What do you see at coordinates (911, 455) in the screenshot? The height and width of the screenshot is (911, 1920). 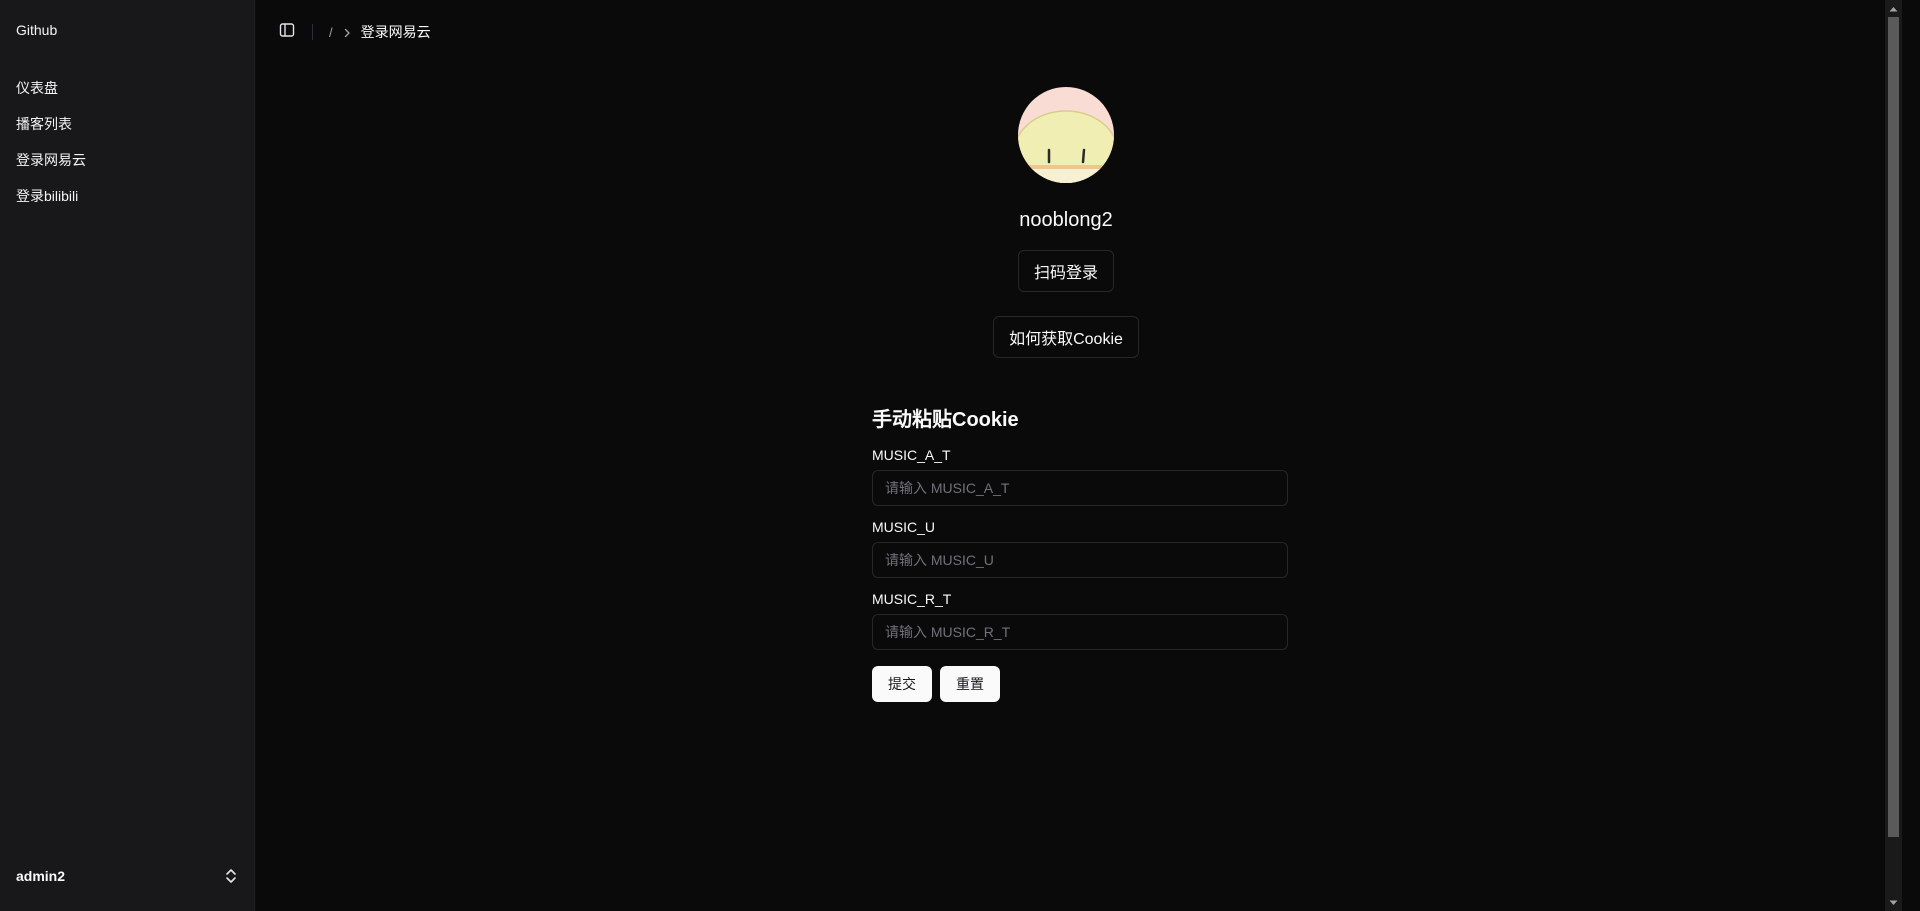 I see `field-label-music-a-t: MUSIC_A_T` at bounding box center [911, 455].